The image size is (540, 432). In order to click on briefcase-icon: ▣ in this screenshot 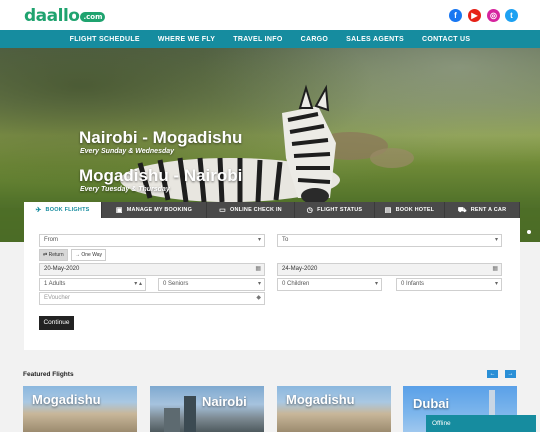, I will do `click(119, 210)`.